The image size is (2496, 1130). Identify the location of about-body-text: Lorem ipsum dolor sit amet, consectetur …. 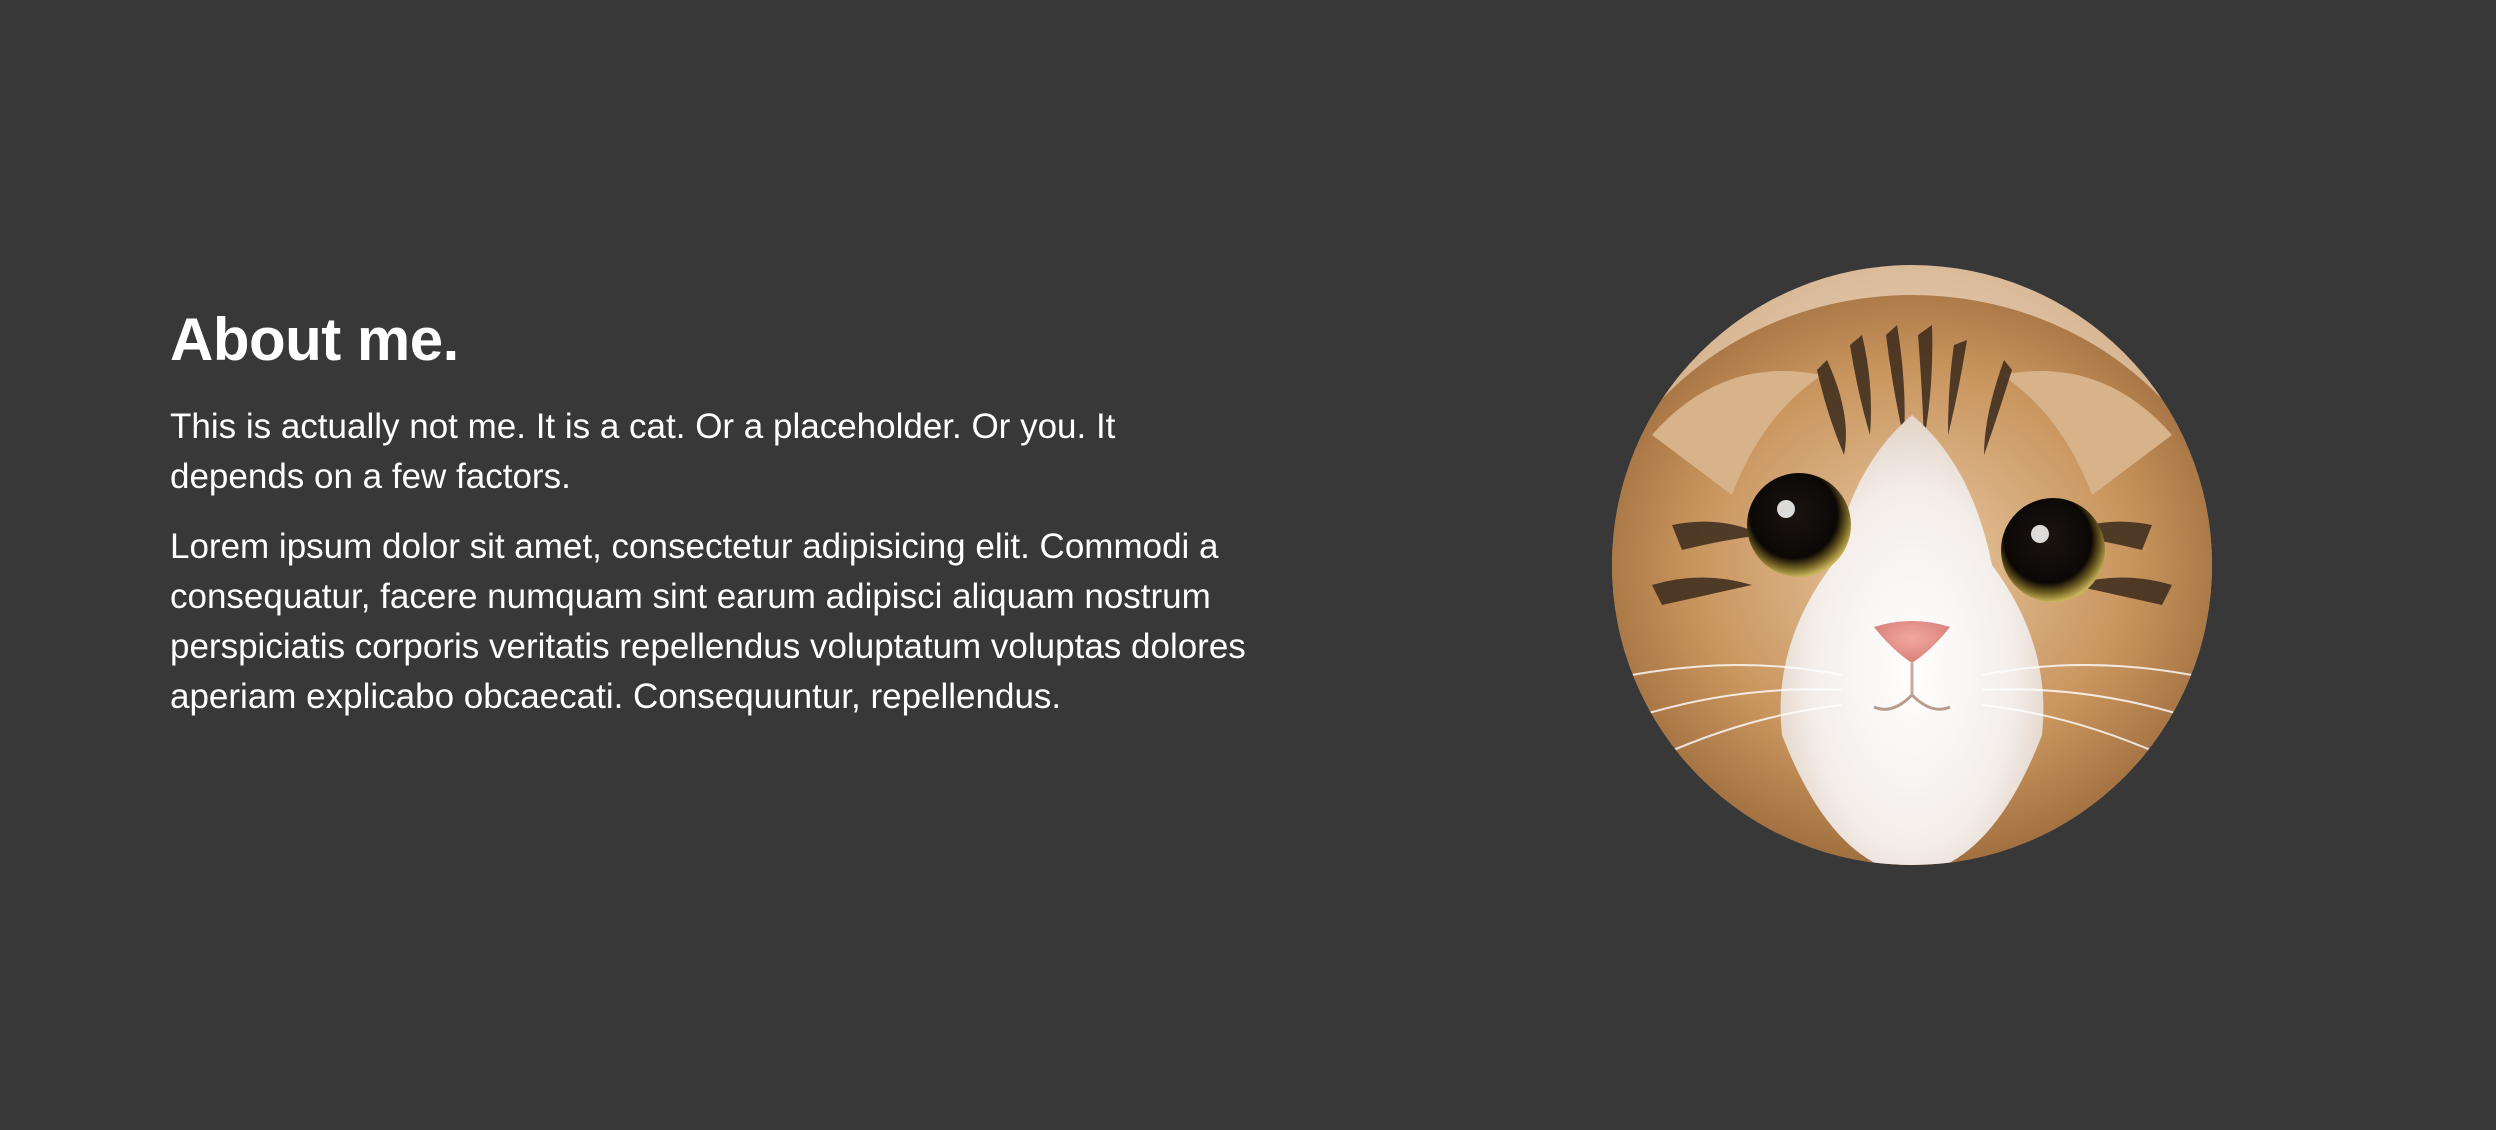
(708, 621).